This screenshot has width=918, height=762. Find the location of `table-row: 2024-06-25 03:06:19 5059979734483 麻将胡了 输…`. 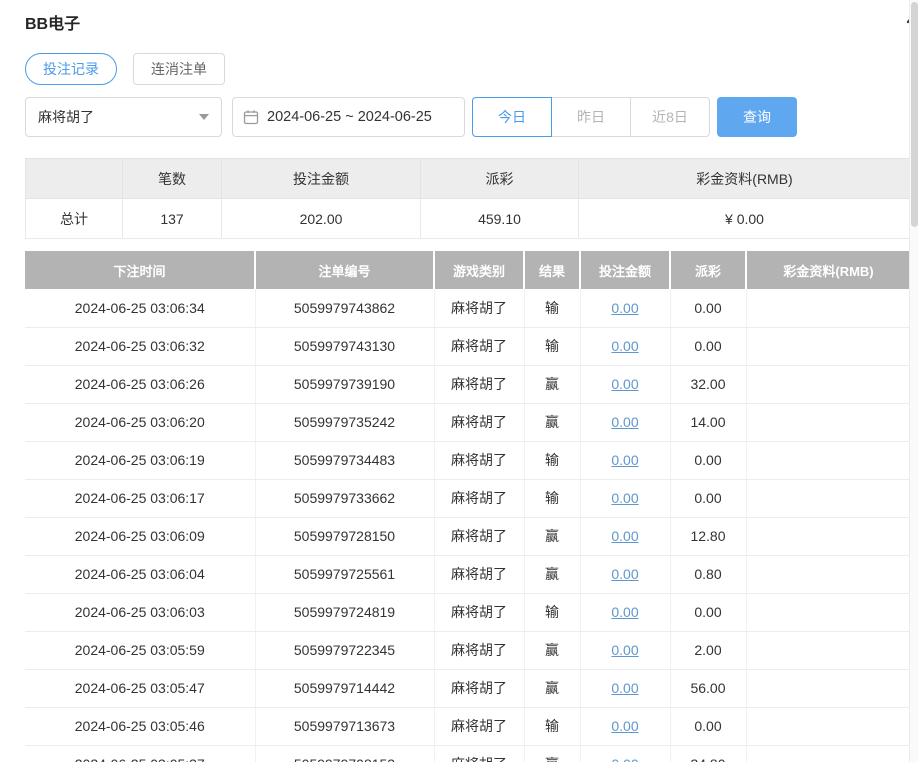

table-row: 2024-06-25 03:06:19 5059979734483 麻将胡了 输… is located at coordinates (467, 460).